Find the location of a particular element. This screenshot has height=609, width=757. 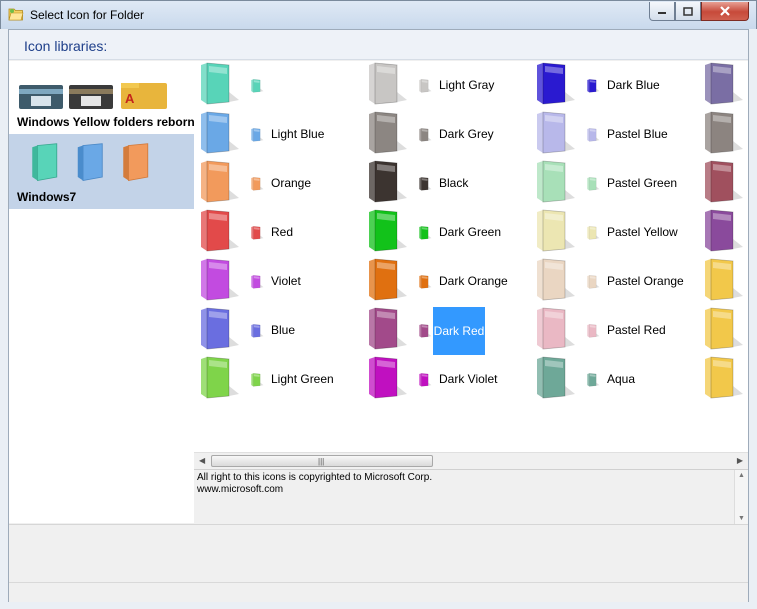

library-thumbnail-icons is located at coordinates (90, 162).